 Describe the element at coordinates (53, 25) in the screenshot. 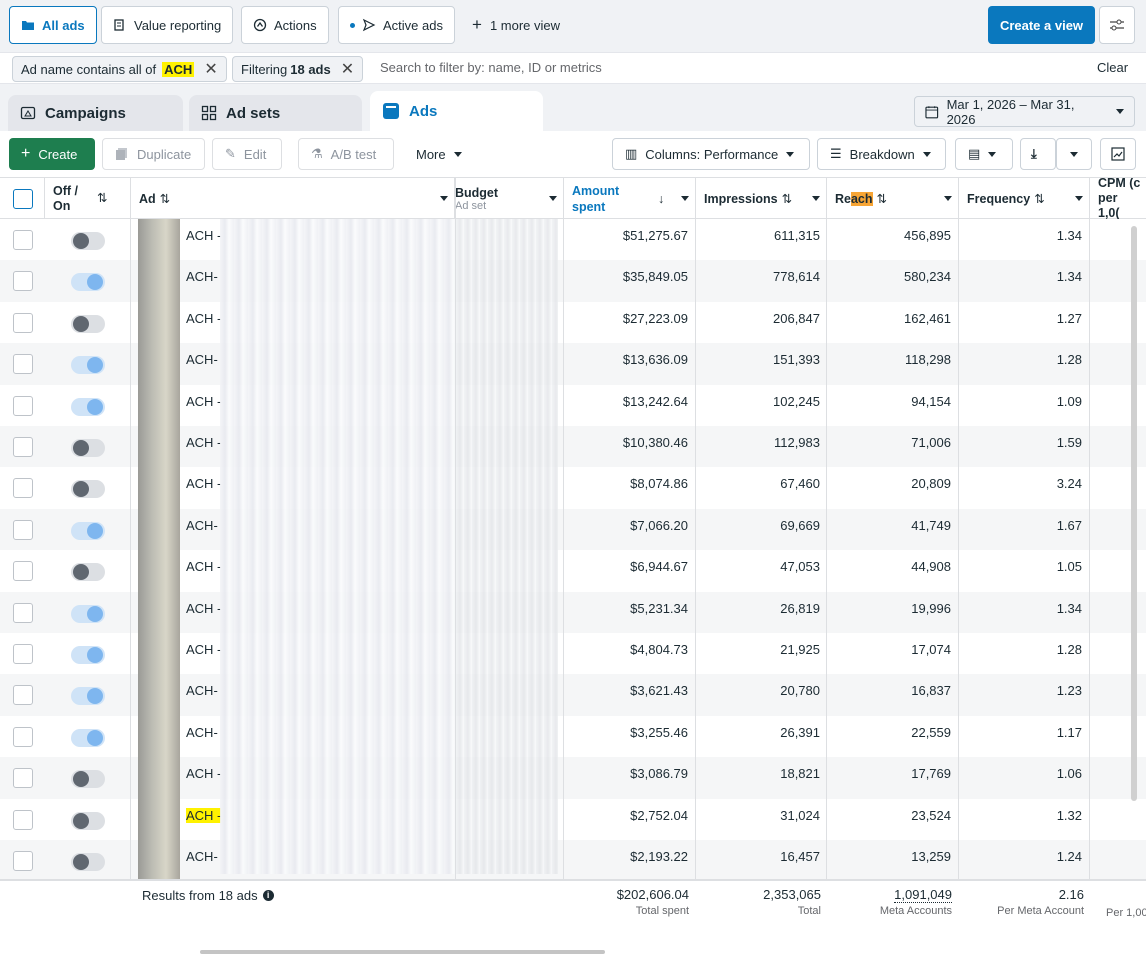

I see `view-all-ads: All ads` at that location.